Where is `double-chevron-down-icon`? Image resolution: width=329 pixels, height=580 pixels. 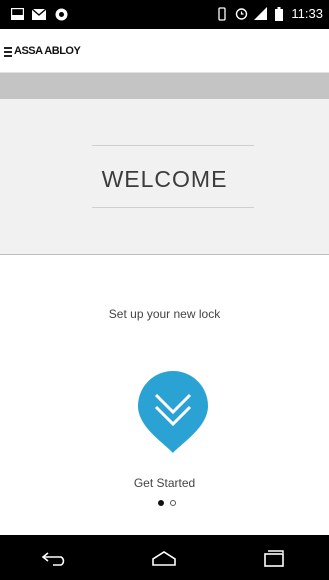 double-chevron-down-icon is located at coordinates (173, 412).